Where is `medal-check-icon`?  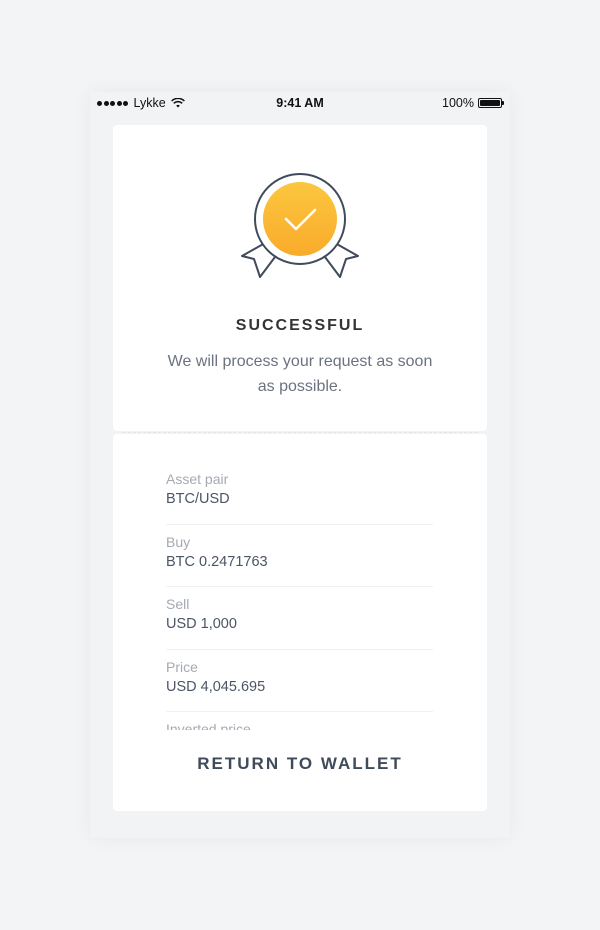
medal-check-icon is located at coordinates (300, 225).